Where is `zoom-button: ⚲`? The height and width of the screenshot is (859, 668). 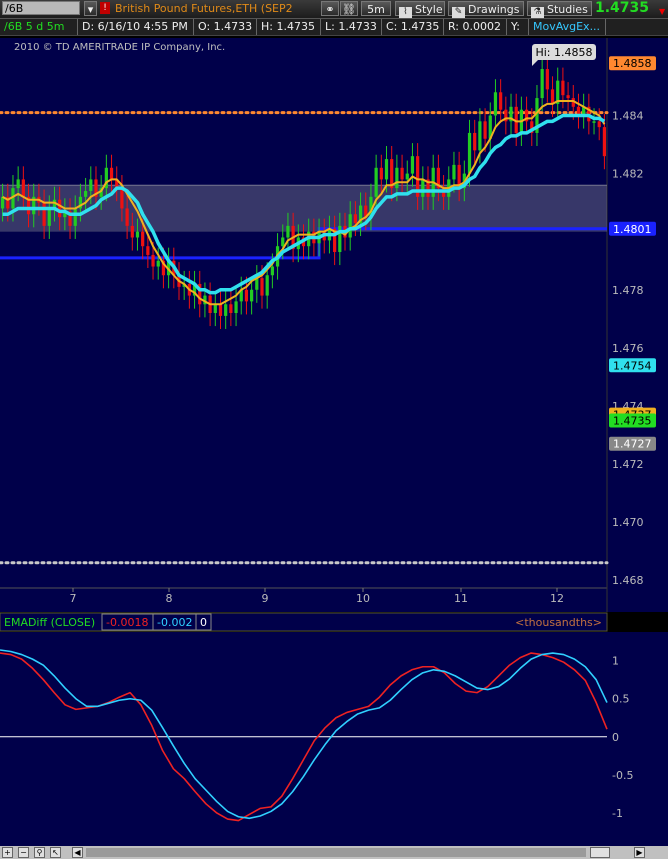
zoom-button: ⚲ is located at coordinates (39, 852).